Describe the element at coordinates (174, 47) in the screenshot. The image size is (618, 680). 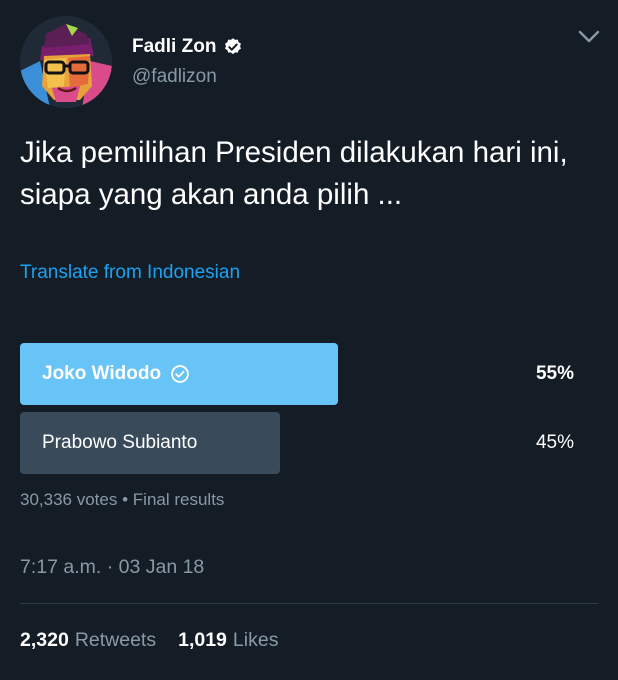
I see `author-name: Fadli Zon` at that location.